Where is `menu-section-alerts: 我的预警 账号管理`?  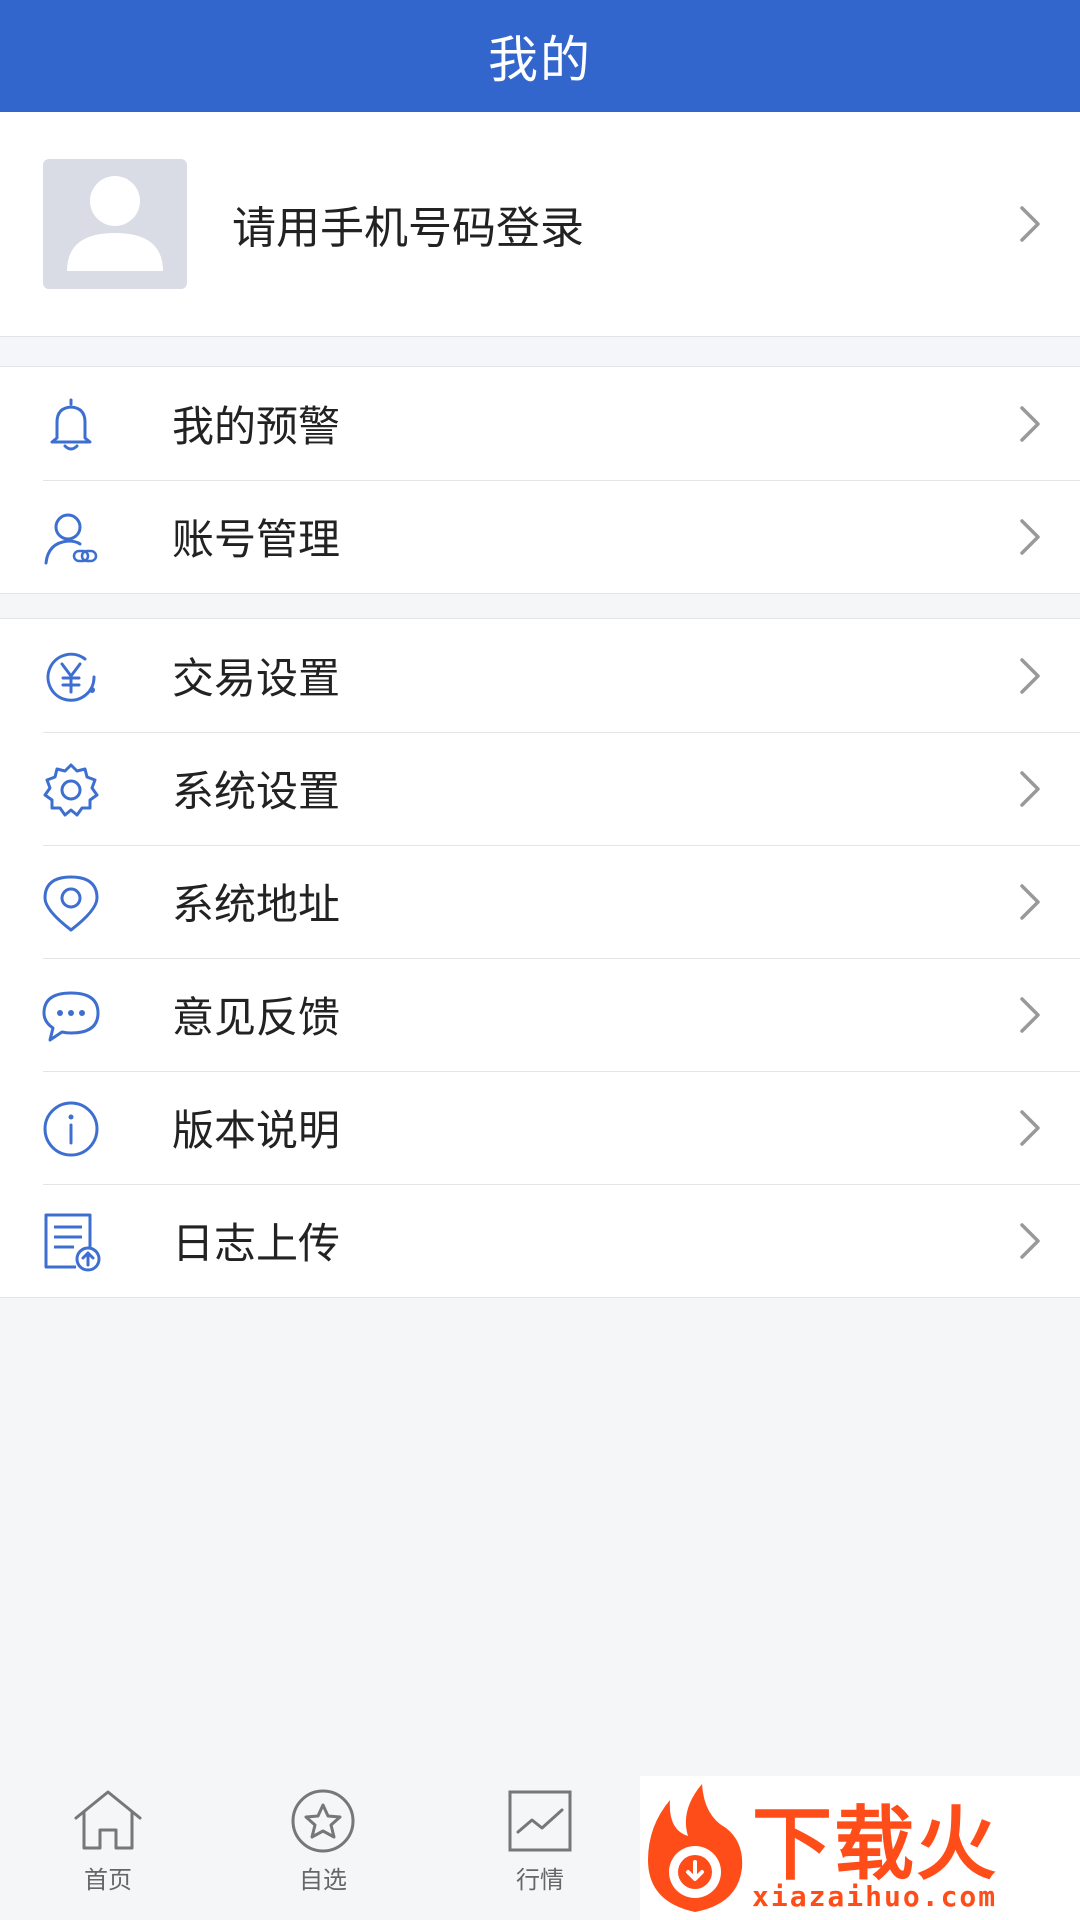
menu-section-alerts: 我的预警 账号管理 is located at coordinates (540, 480).